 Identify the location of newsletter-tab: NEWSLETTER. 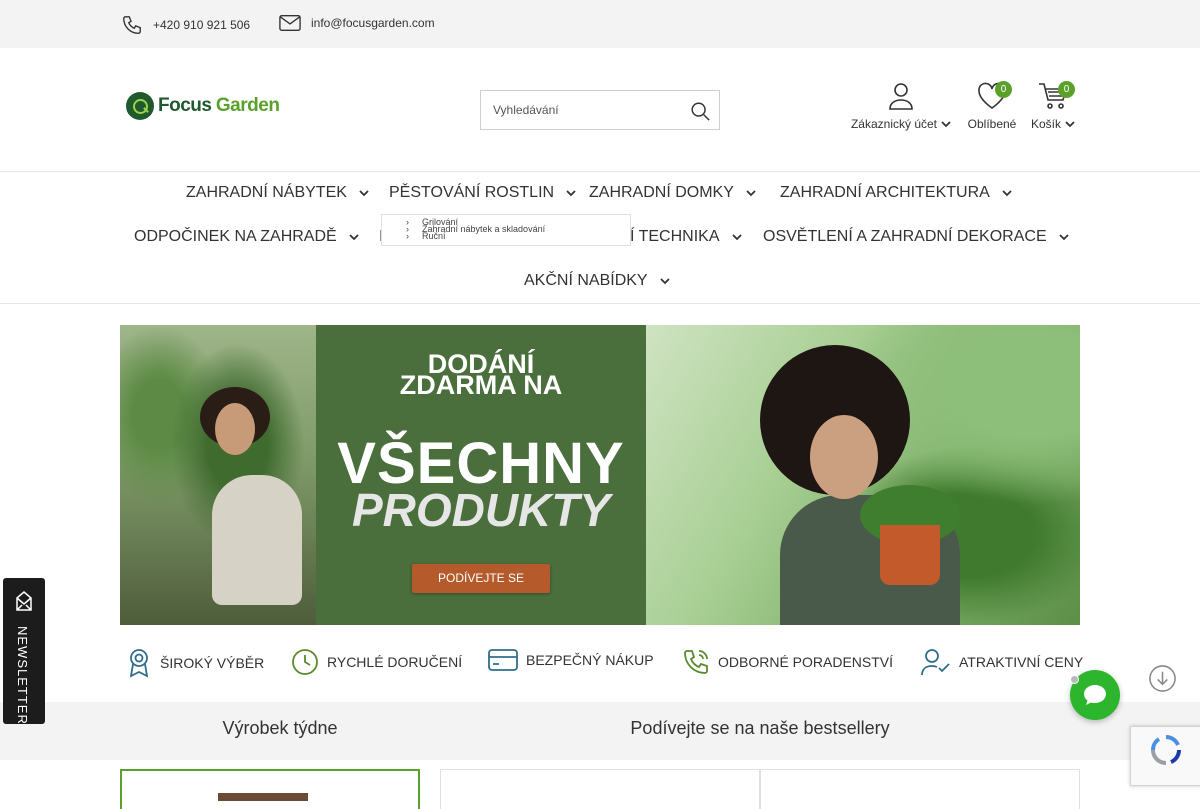
(24, 651).